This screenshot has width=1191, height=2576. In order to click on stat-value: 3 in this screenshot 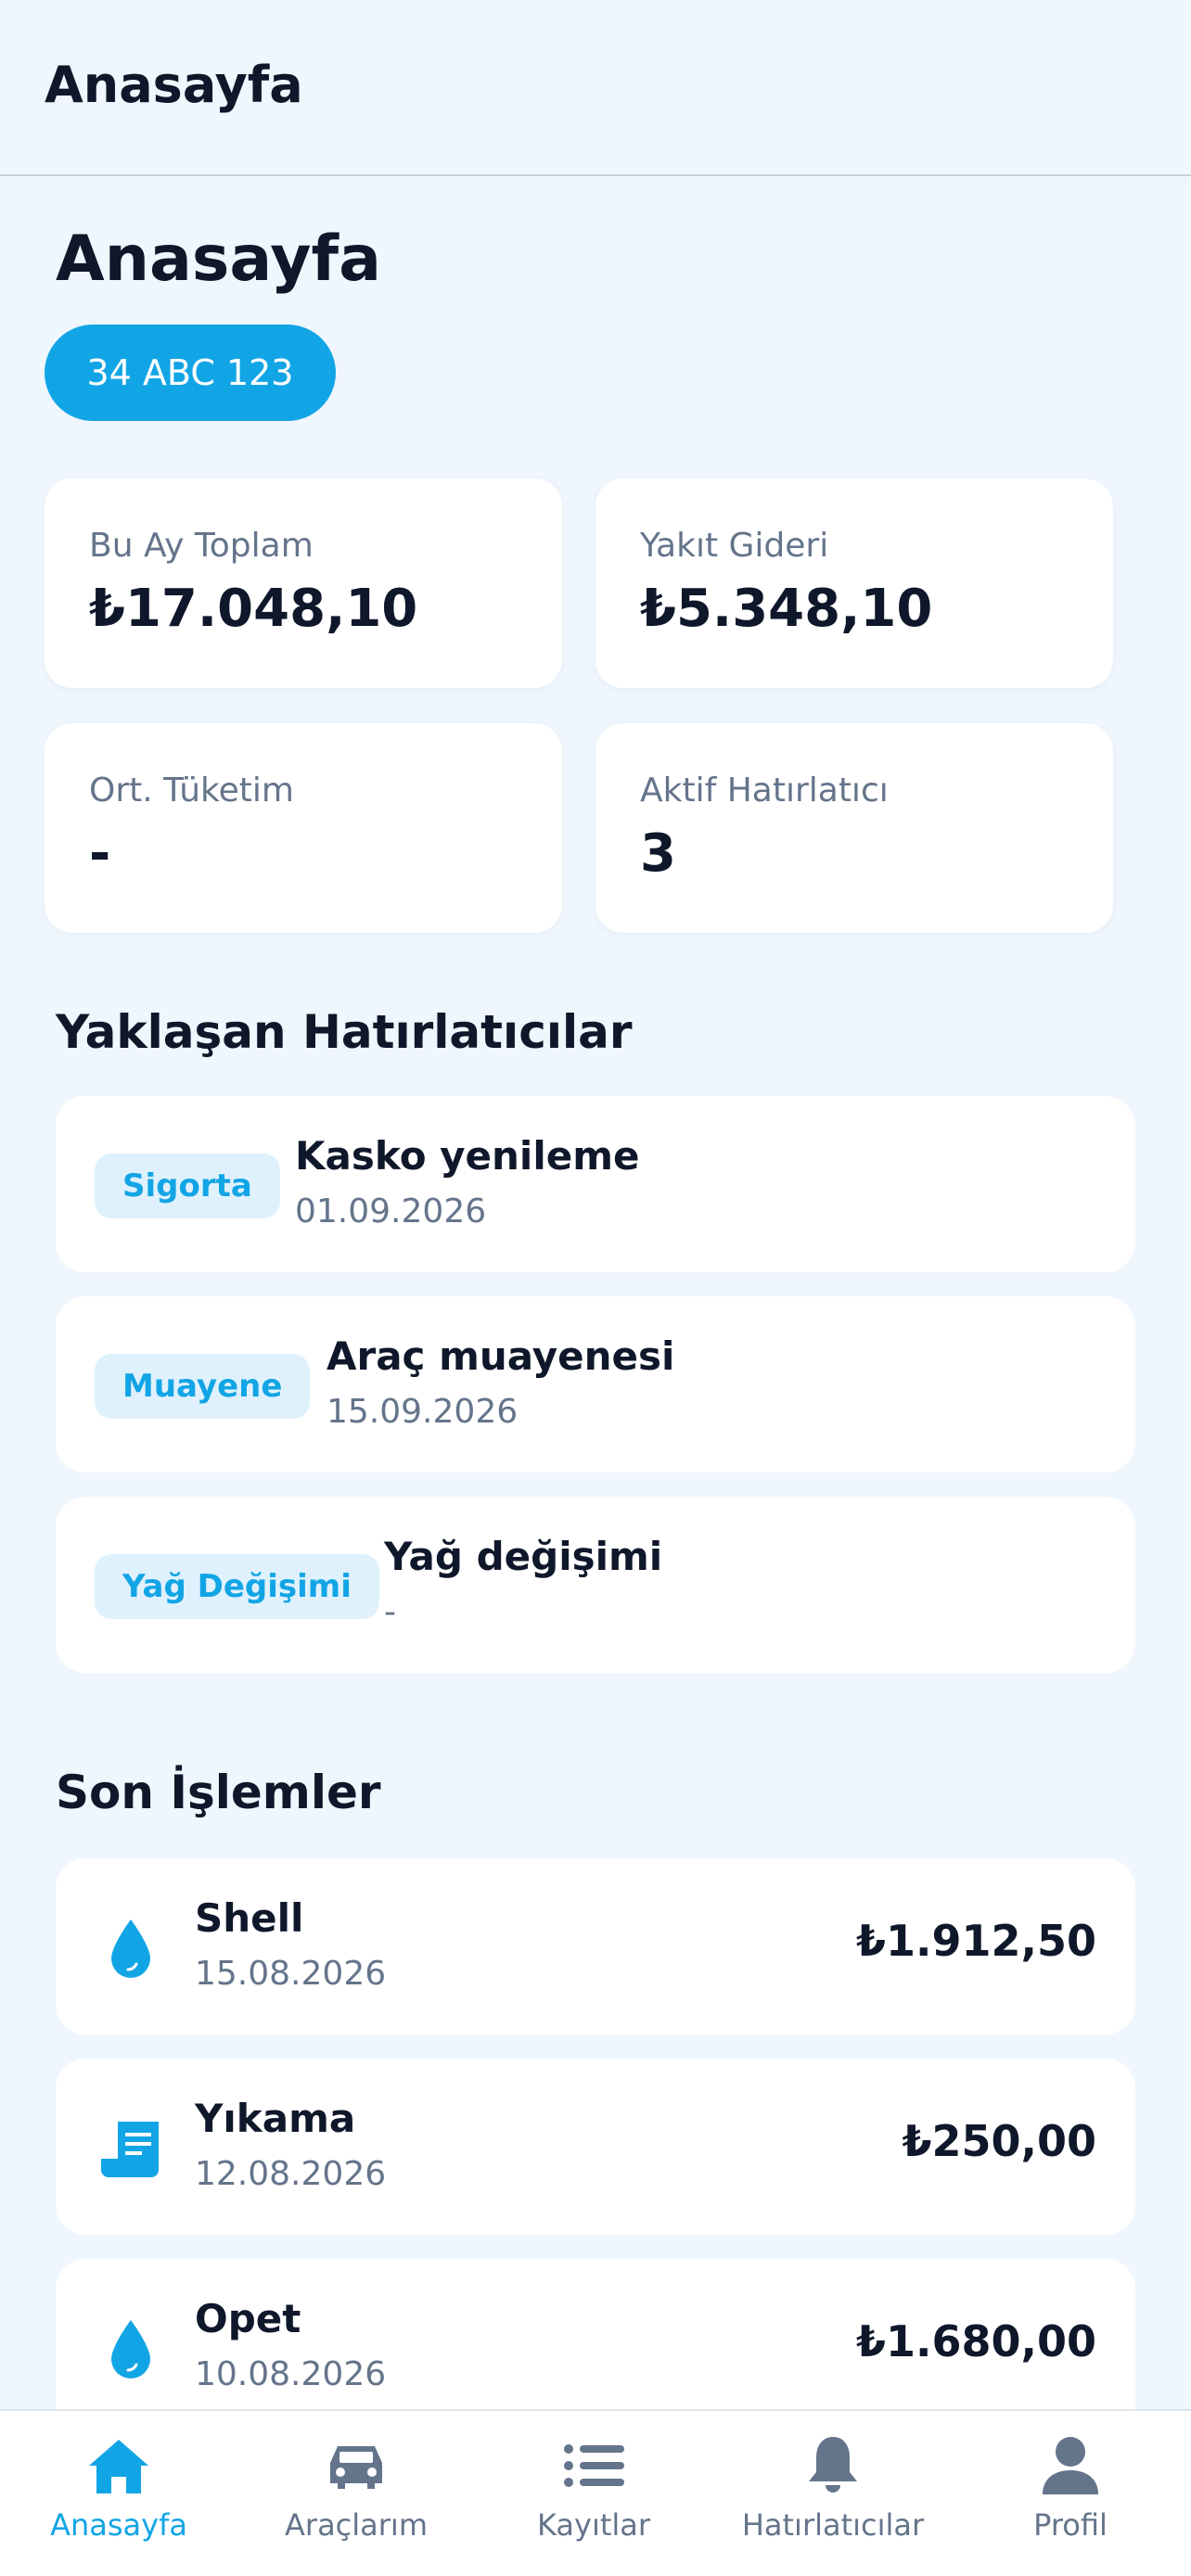, I will do `click(658, 853)`.